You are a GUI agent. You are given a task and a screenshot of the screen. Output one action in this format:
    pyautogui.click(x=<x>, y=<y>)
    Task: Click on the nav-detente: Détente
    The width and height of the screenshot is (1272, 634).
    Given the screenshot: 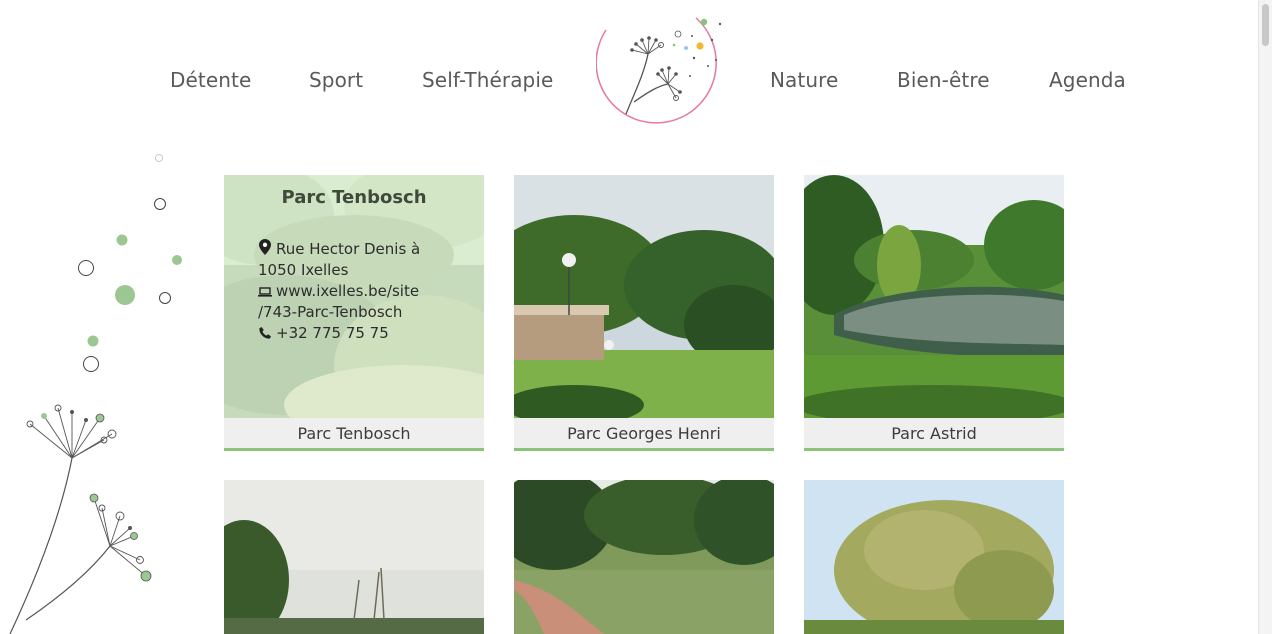 What is the action you would take?
    pyautogui.click(x=210, y=80)
    